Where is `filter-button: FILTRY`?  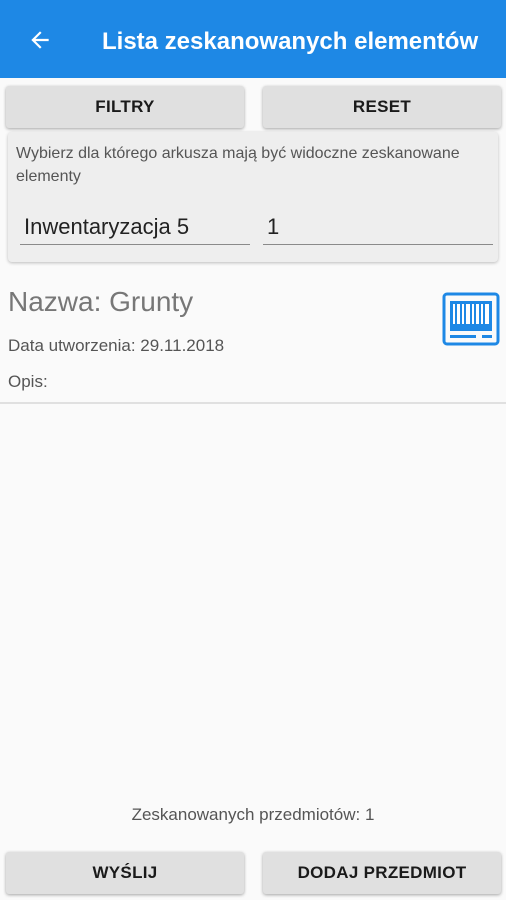
filter-button: FILTRY is located at coordinates (125, 107).